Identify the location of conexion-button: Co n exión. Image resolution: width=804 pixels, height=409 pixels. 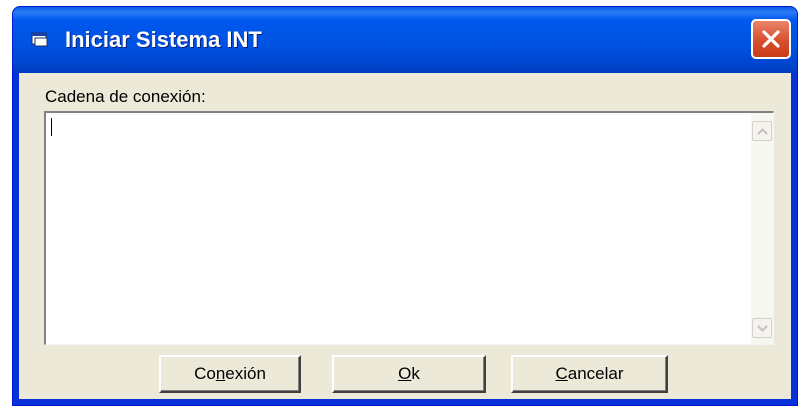
(230, 374).